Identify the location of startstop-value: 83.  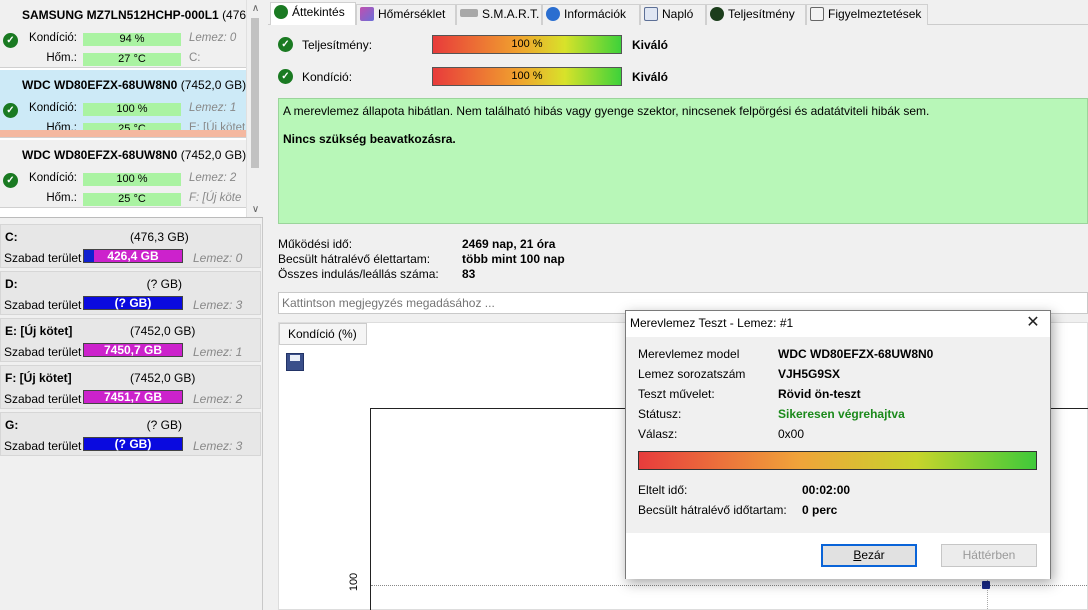
(469, 274).